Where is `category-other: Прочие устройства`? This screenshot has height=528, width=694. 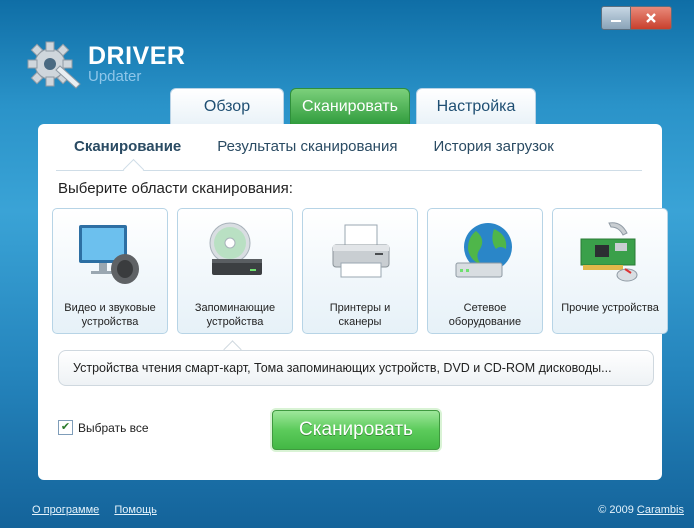 category-other: Прочие устройства is located at coordinates (610, 271).